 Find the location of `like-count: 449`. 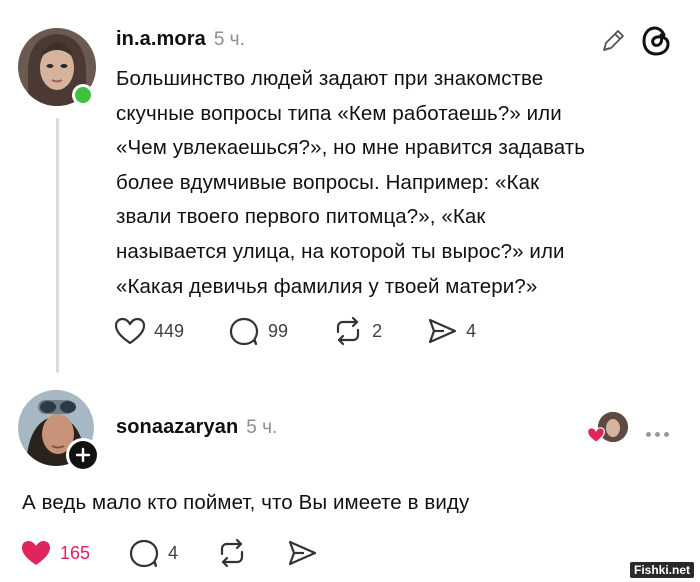

like-count: 449 is located at coordinates (169, 330).